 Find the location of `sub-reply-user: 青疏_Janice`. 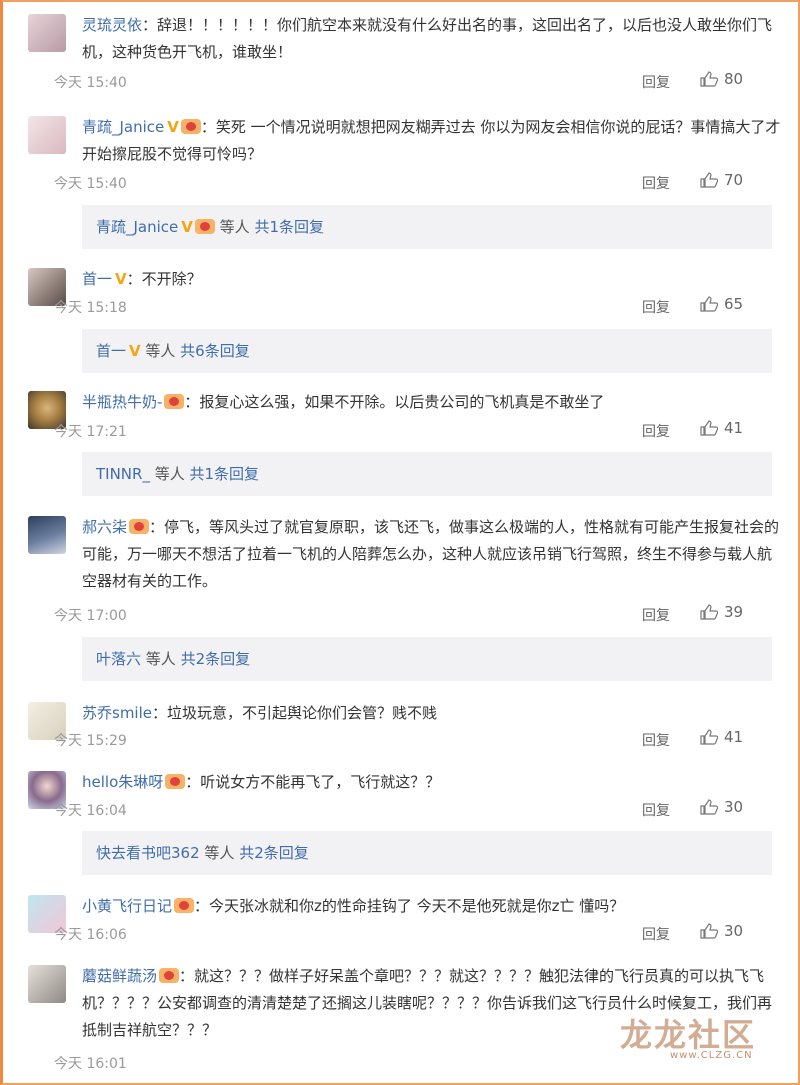

sub-reply-user: 青疏_Janice is located at coordinates (137, 227).